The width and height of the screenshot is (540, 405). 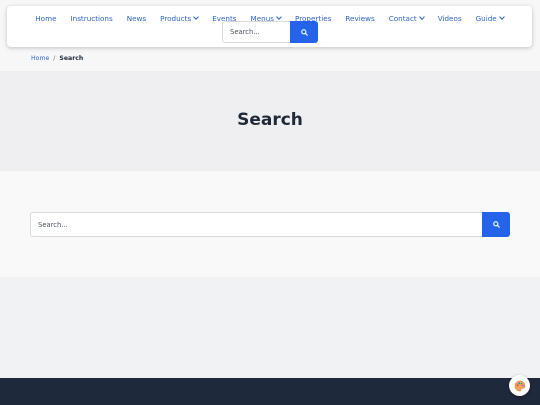 What do you see at coordinates (270, 120) in the screenshot?
I see `page-title: Search` at bounding box center [270, 120].